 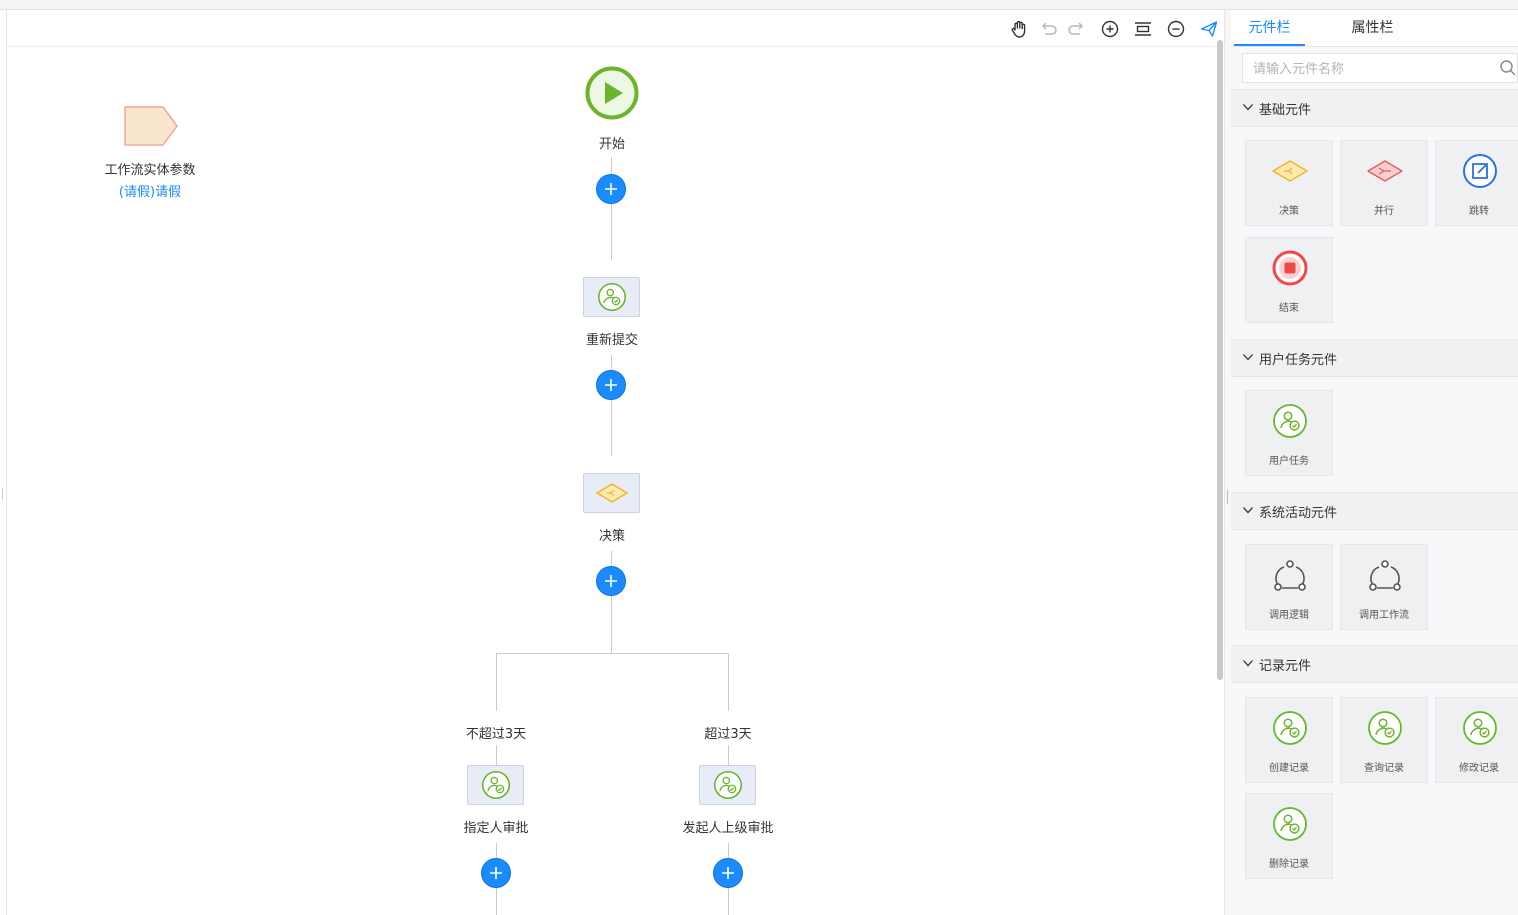 I want to click on resubmit-label: 重新提交, so click(x=612, y=340).